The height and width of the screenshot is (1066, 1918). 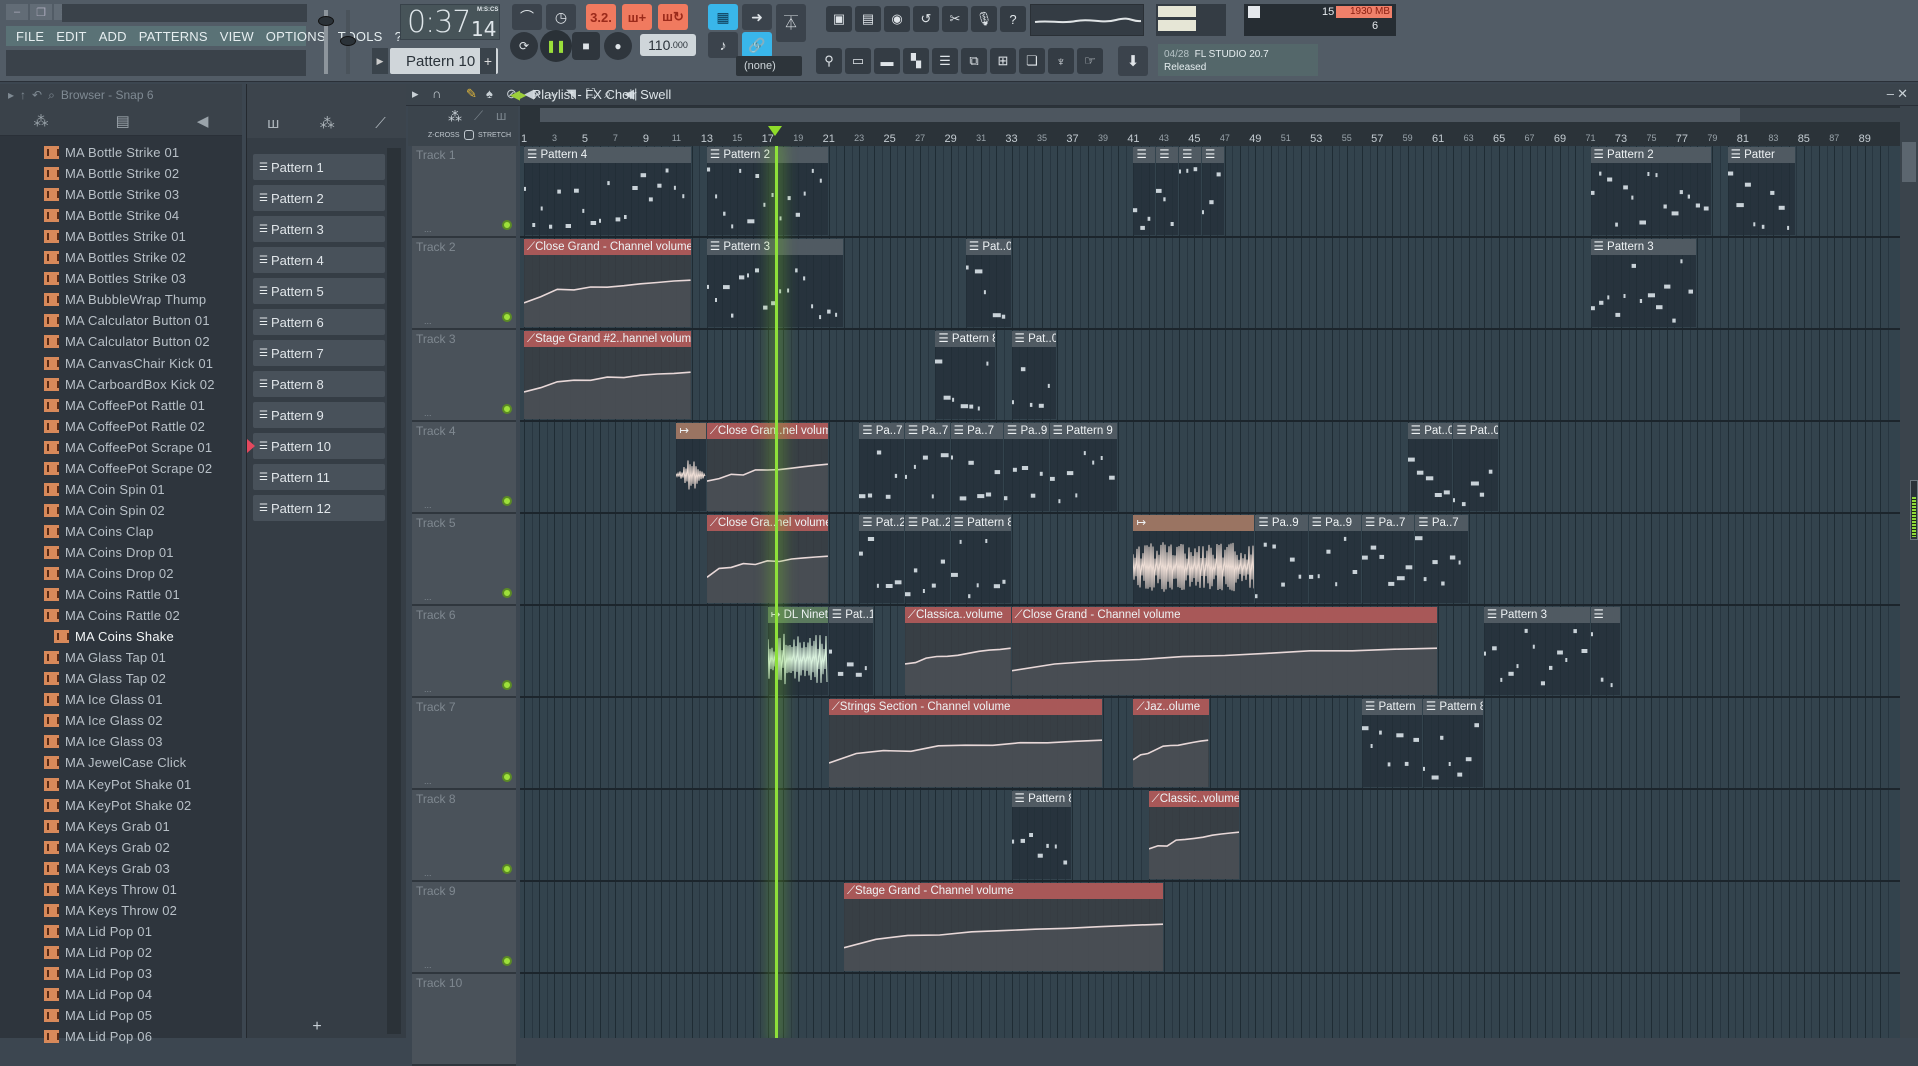 What do you see at coordinates (319, 291) in the screenshot?
I see `pattern-item: ☰ Pattern 5` at bounding box center [319, 291].